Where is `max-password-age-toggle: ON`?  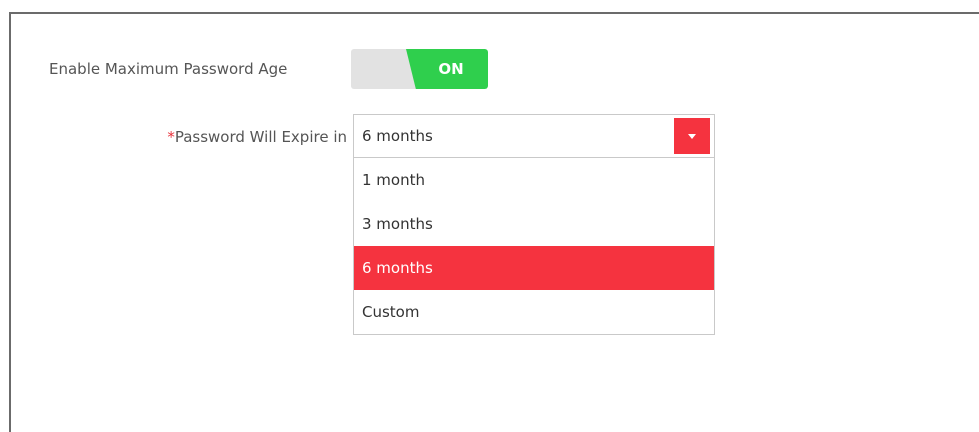 max-password-age-toggle: ON is located at coordinates (419, 69).